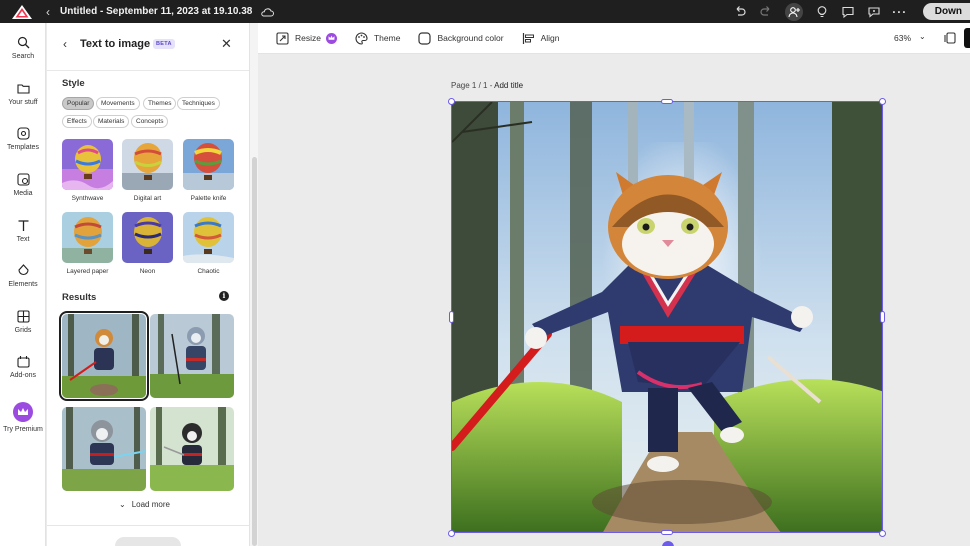 Image resolution: width=970 pixels, height=546 pixels. Describe the element at coordinates (667, 101) in the screenshot. I see `resize-handle-top` at that location.